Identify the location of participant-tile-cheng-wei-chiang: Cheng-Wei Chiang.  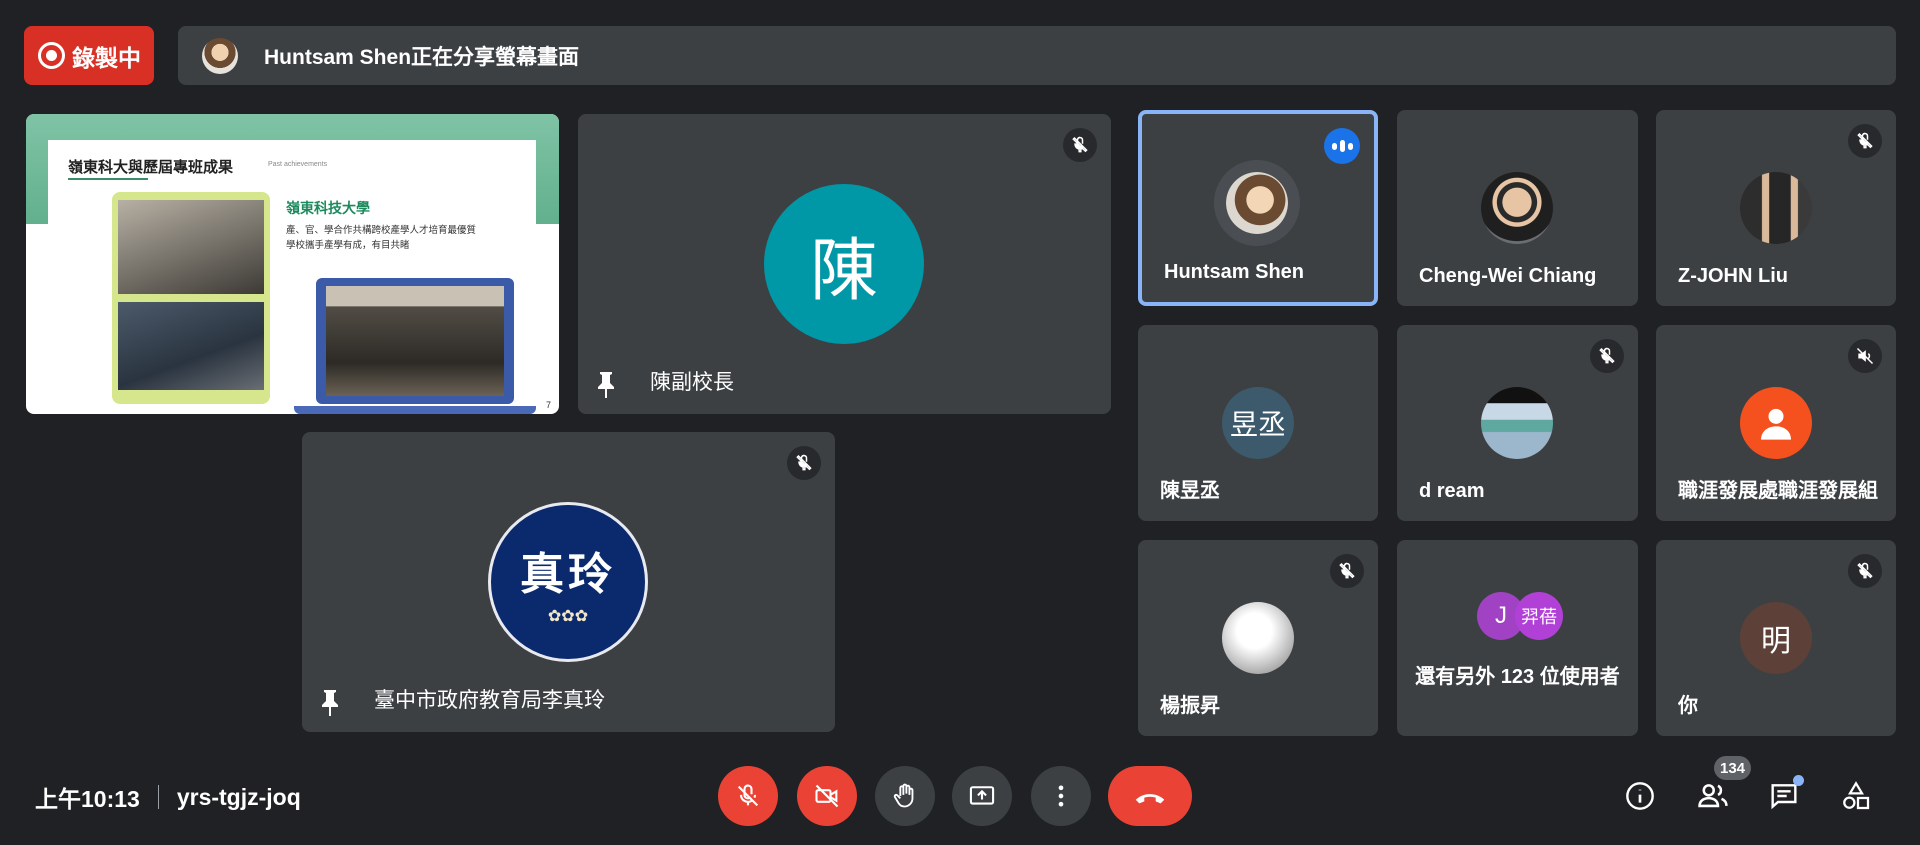
(1517, 208).